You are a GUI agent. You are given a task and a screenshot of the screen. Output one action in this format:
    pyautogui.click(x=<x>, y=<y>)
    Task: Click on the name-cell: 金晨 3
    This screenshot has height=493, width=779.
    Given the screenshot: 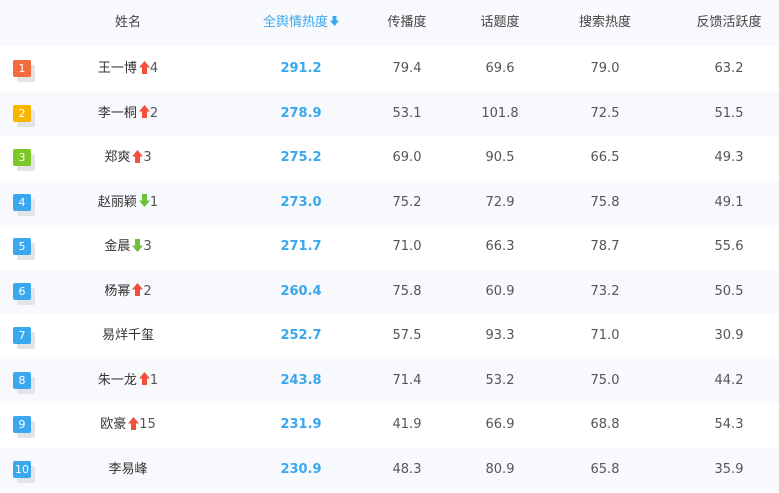 What is the action you would take?
    pyautogui.click(x=128, y=247)
    